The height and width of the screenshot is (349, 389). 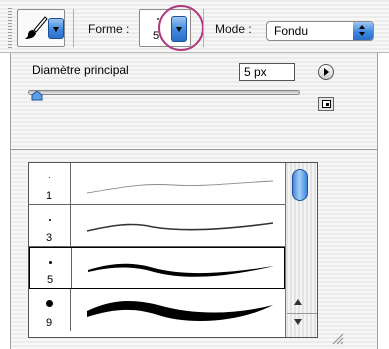 What do you see at coordinates (298, 322) in the screenshot?
I see `scroll-down-icon` at bounding box center [298, 322].